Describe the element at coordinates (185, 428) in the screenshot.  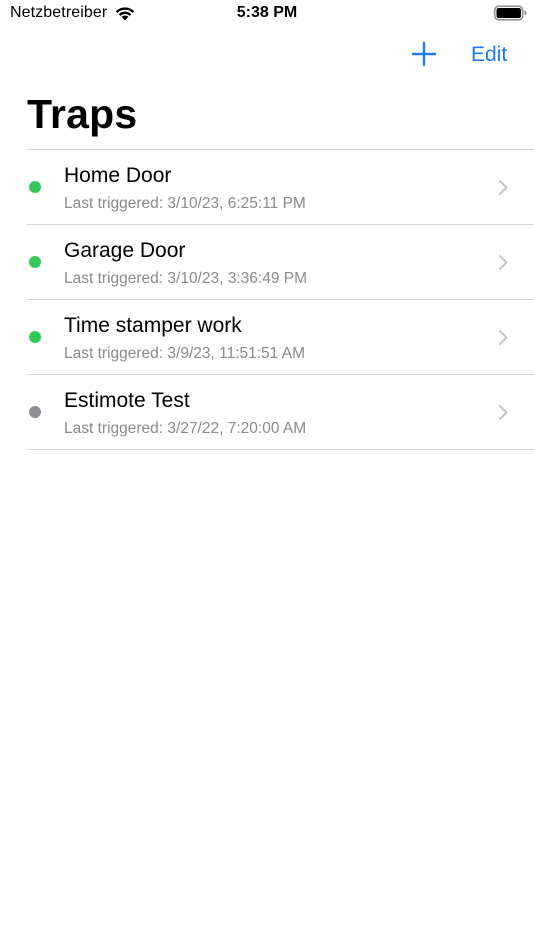
I see `last-triggered-label: Last triggered: 3/27/22, 7:20:00 AM` at that location.